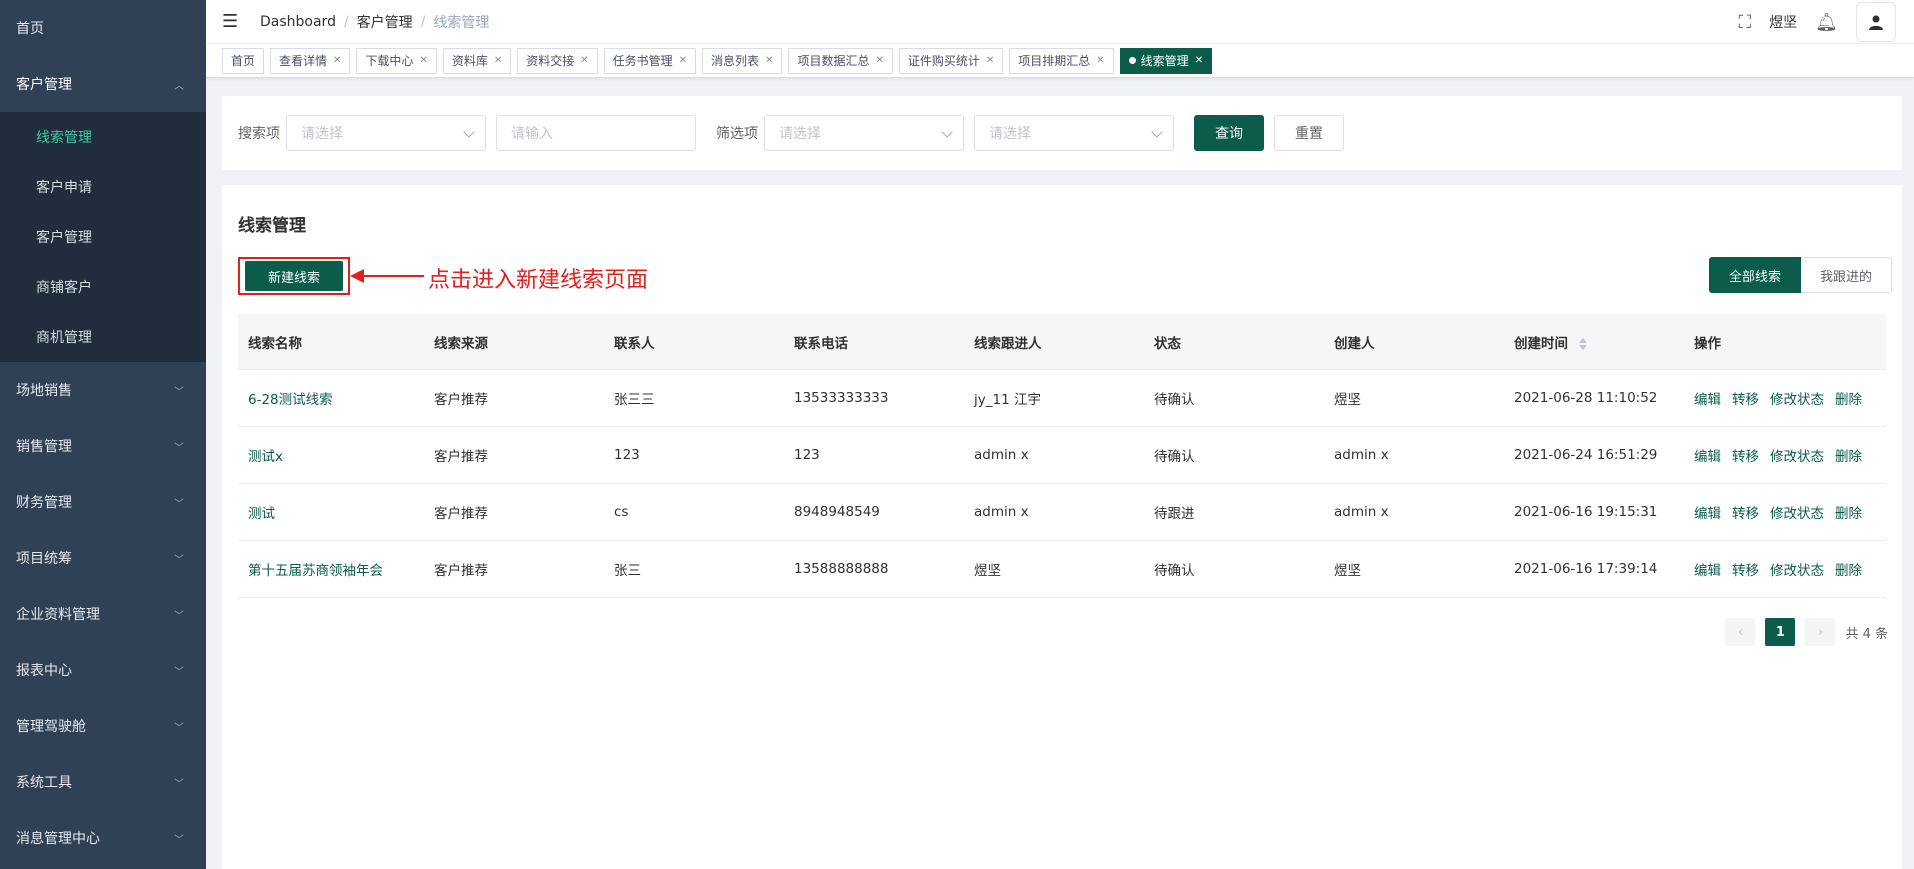 This screenshot has height=869, width=1914. What do you see at coordinates (385, 22) in the screenshot?
I see `breadcrumb-customer-management: 客户管理` at bounding box center [385, 22].